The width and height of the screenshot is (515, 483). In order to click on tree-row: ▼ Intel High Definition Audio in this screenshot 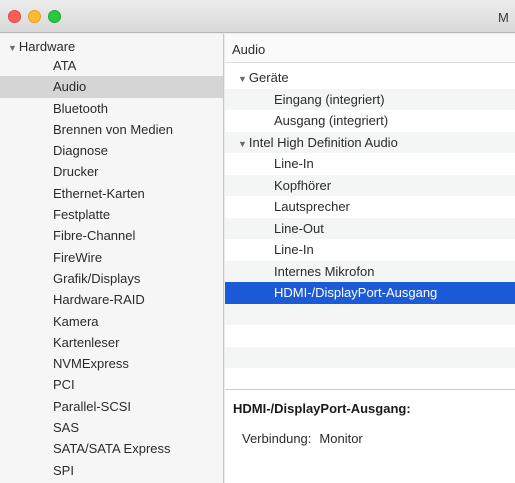, I will do `click(370, 142)`.